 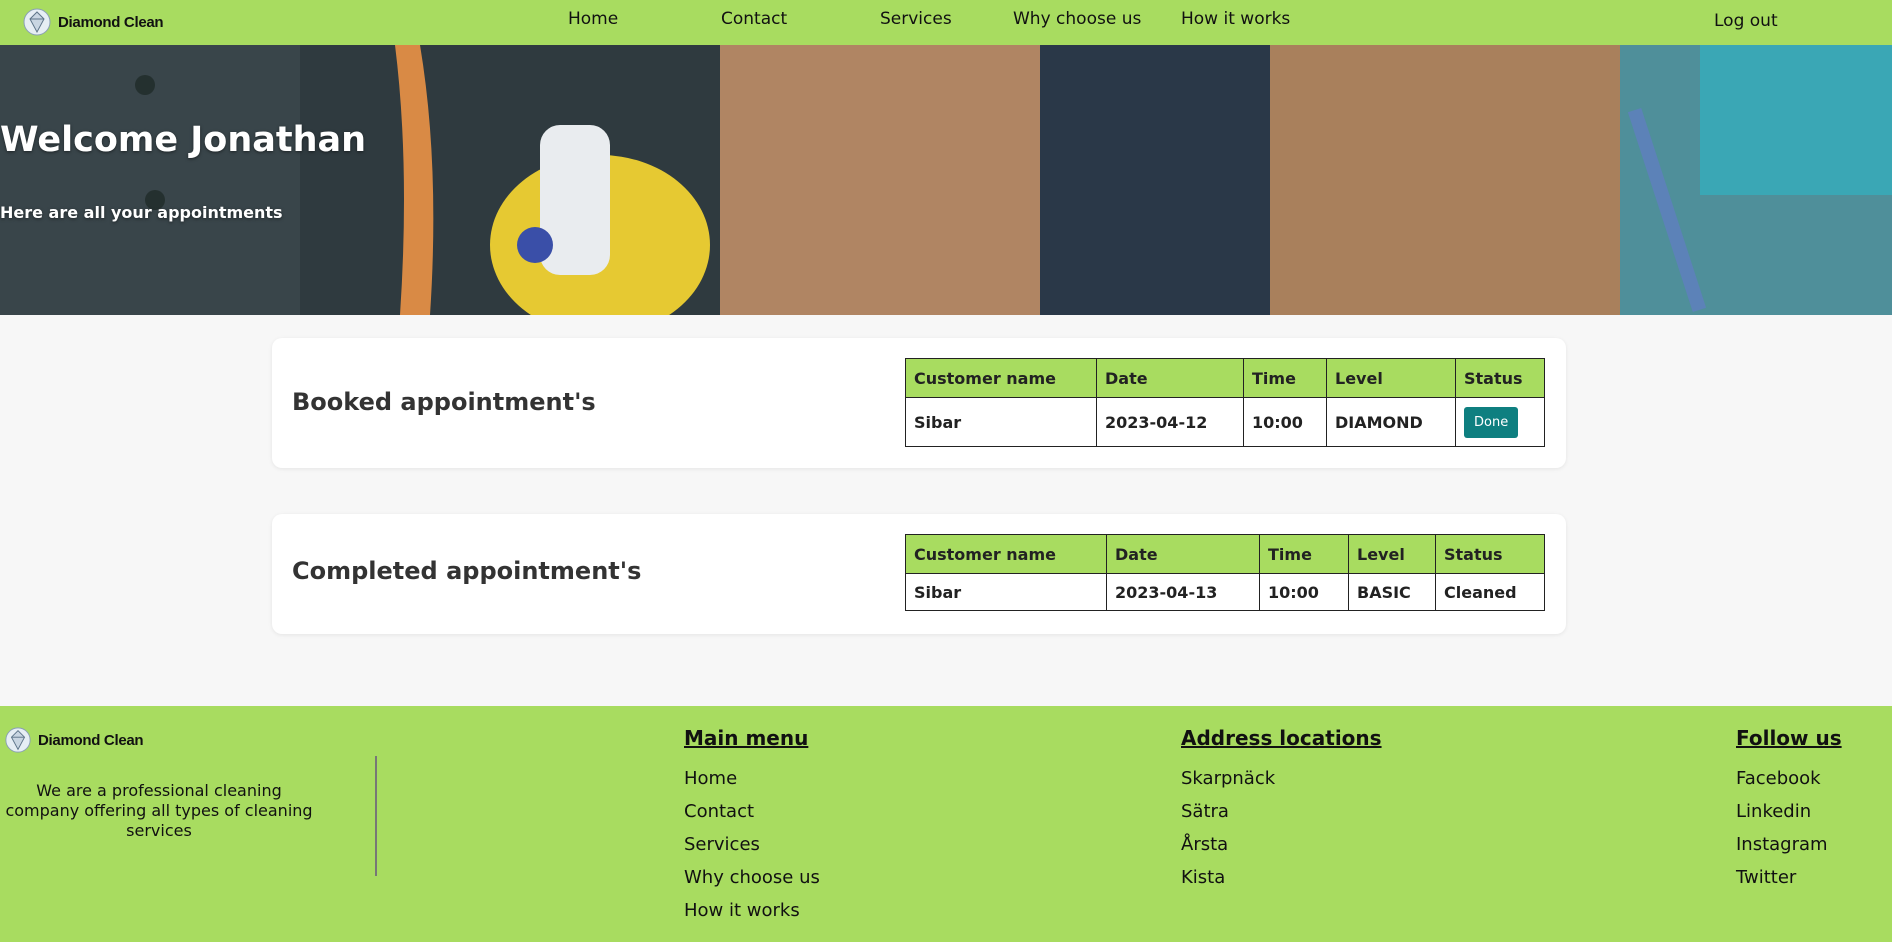 What do you see at coordinates (752, 850) in the screenshot?
I see `footer-link-services: Services` at bounding box center [752, 850].